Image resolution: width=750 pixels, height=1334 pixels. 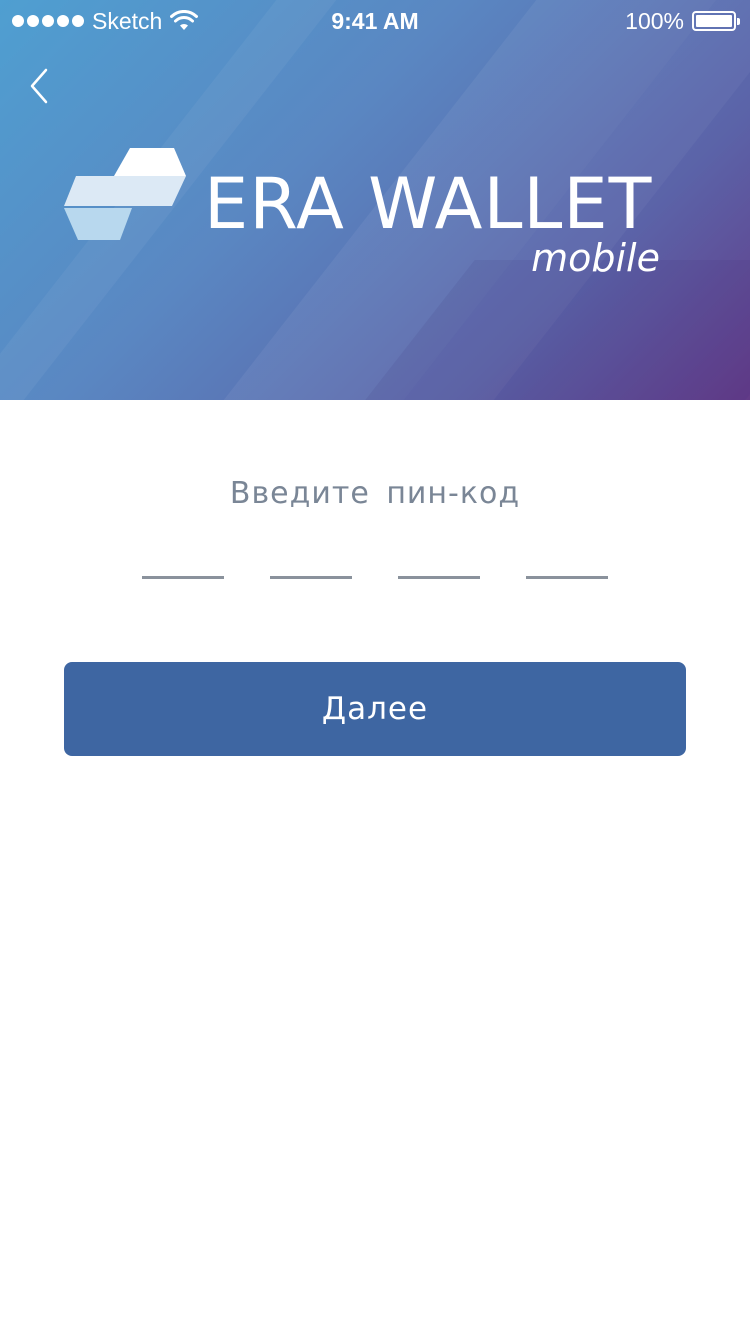 I want to click on status-bar: Sketch 9:41 AM 100%, so click(x=375, y=20).